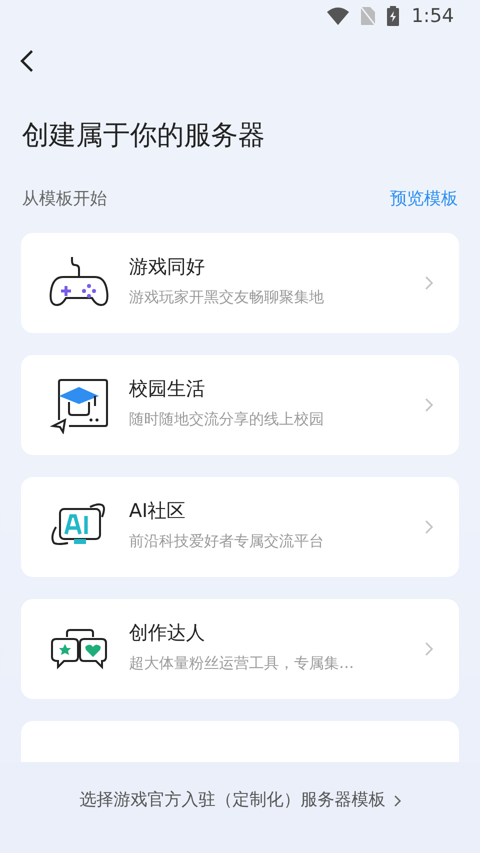  I want to click on page-title: 创建属于你的服务器, so click(143, 135).